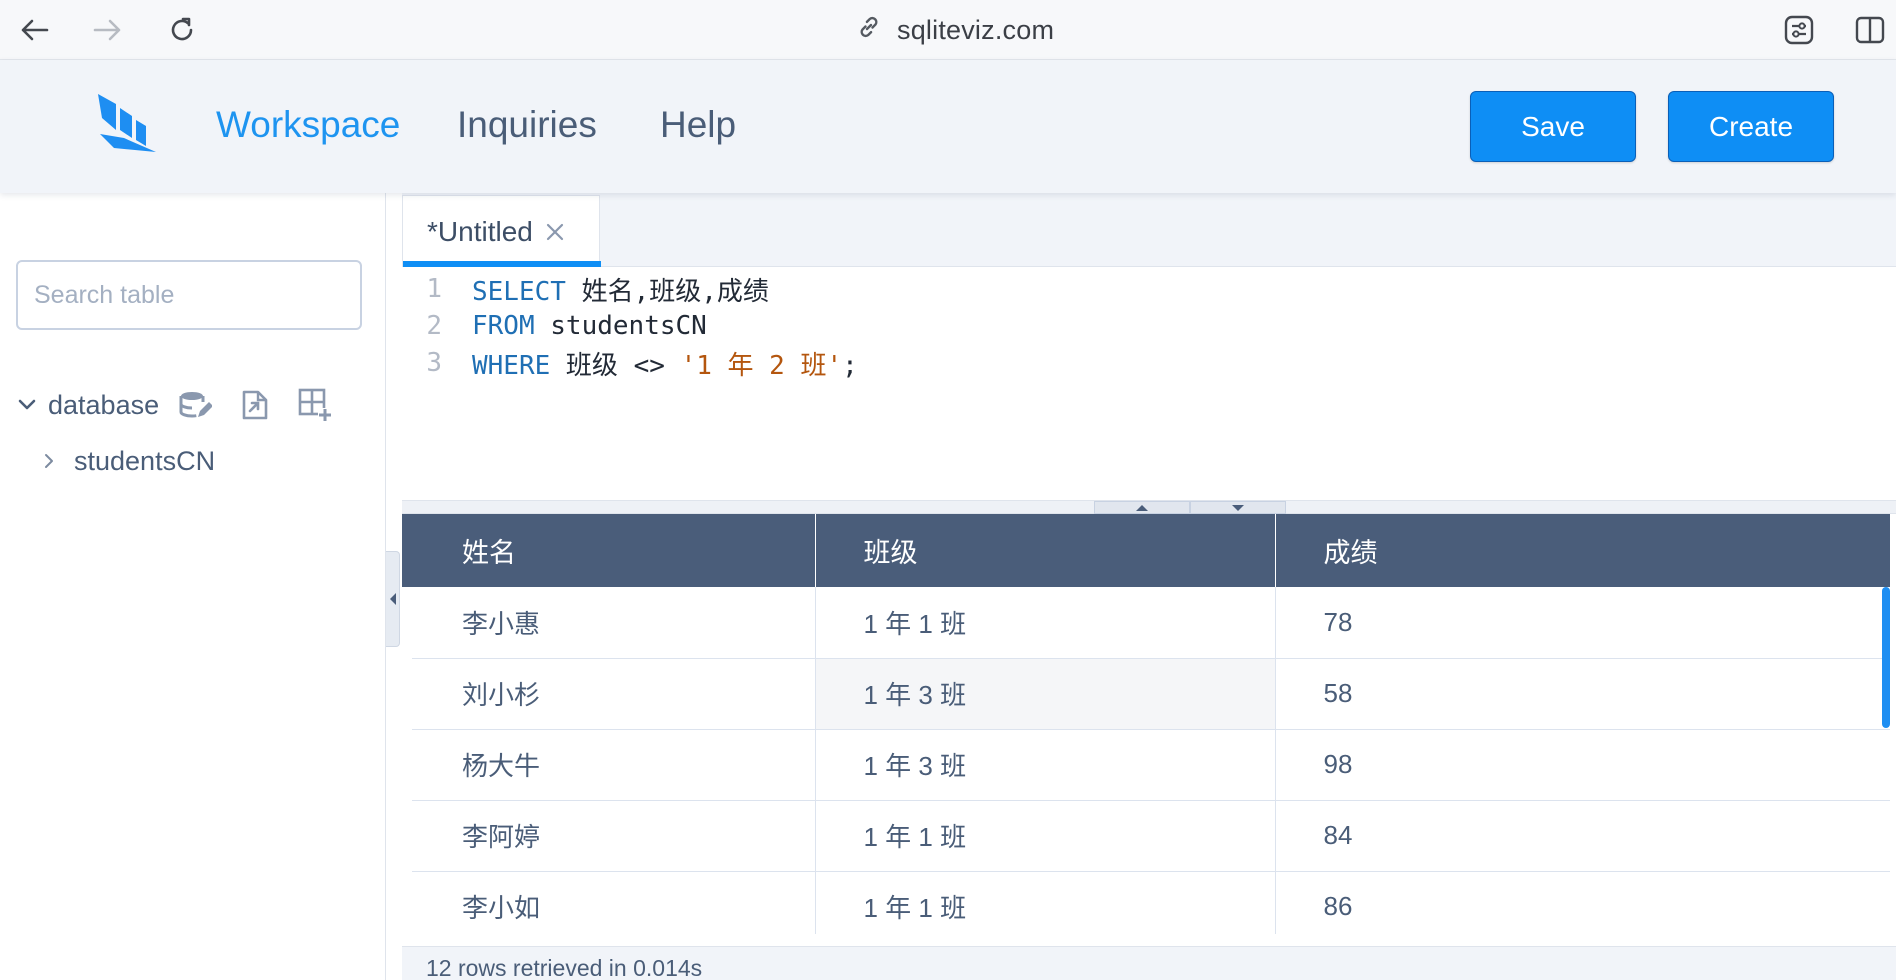 This screenshot has height=980, width=1896. Describe the element at coordinates (614, 836) in the screenshot. I see `table-cell: 李阿婷` at that location.